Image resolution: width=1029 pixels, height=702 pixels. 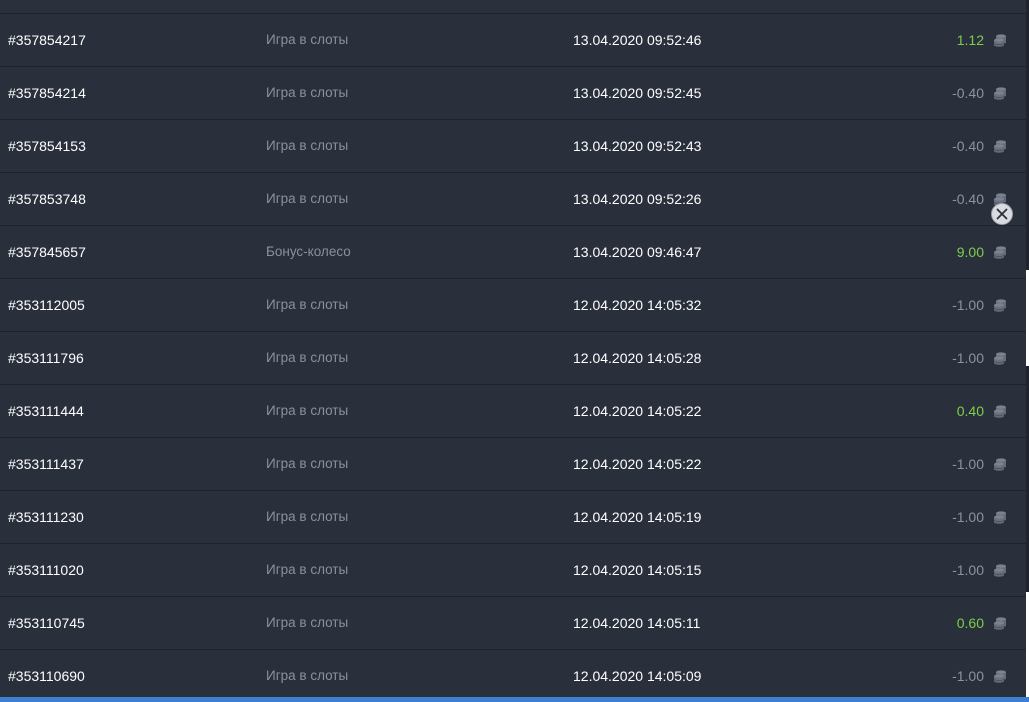 What do you see at coordinates (970, 623) in the screenshot?
I see `transaction-amount: 0.60` at bounding box center [970, 623].